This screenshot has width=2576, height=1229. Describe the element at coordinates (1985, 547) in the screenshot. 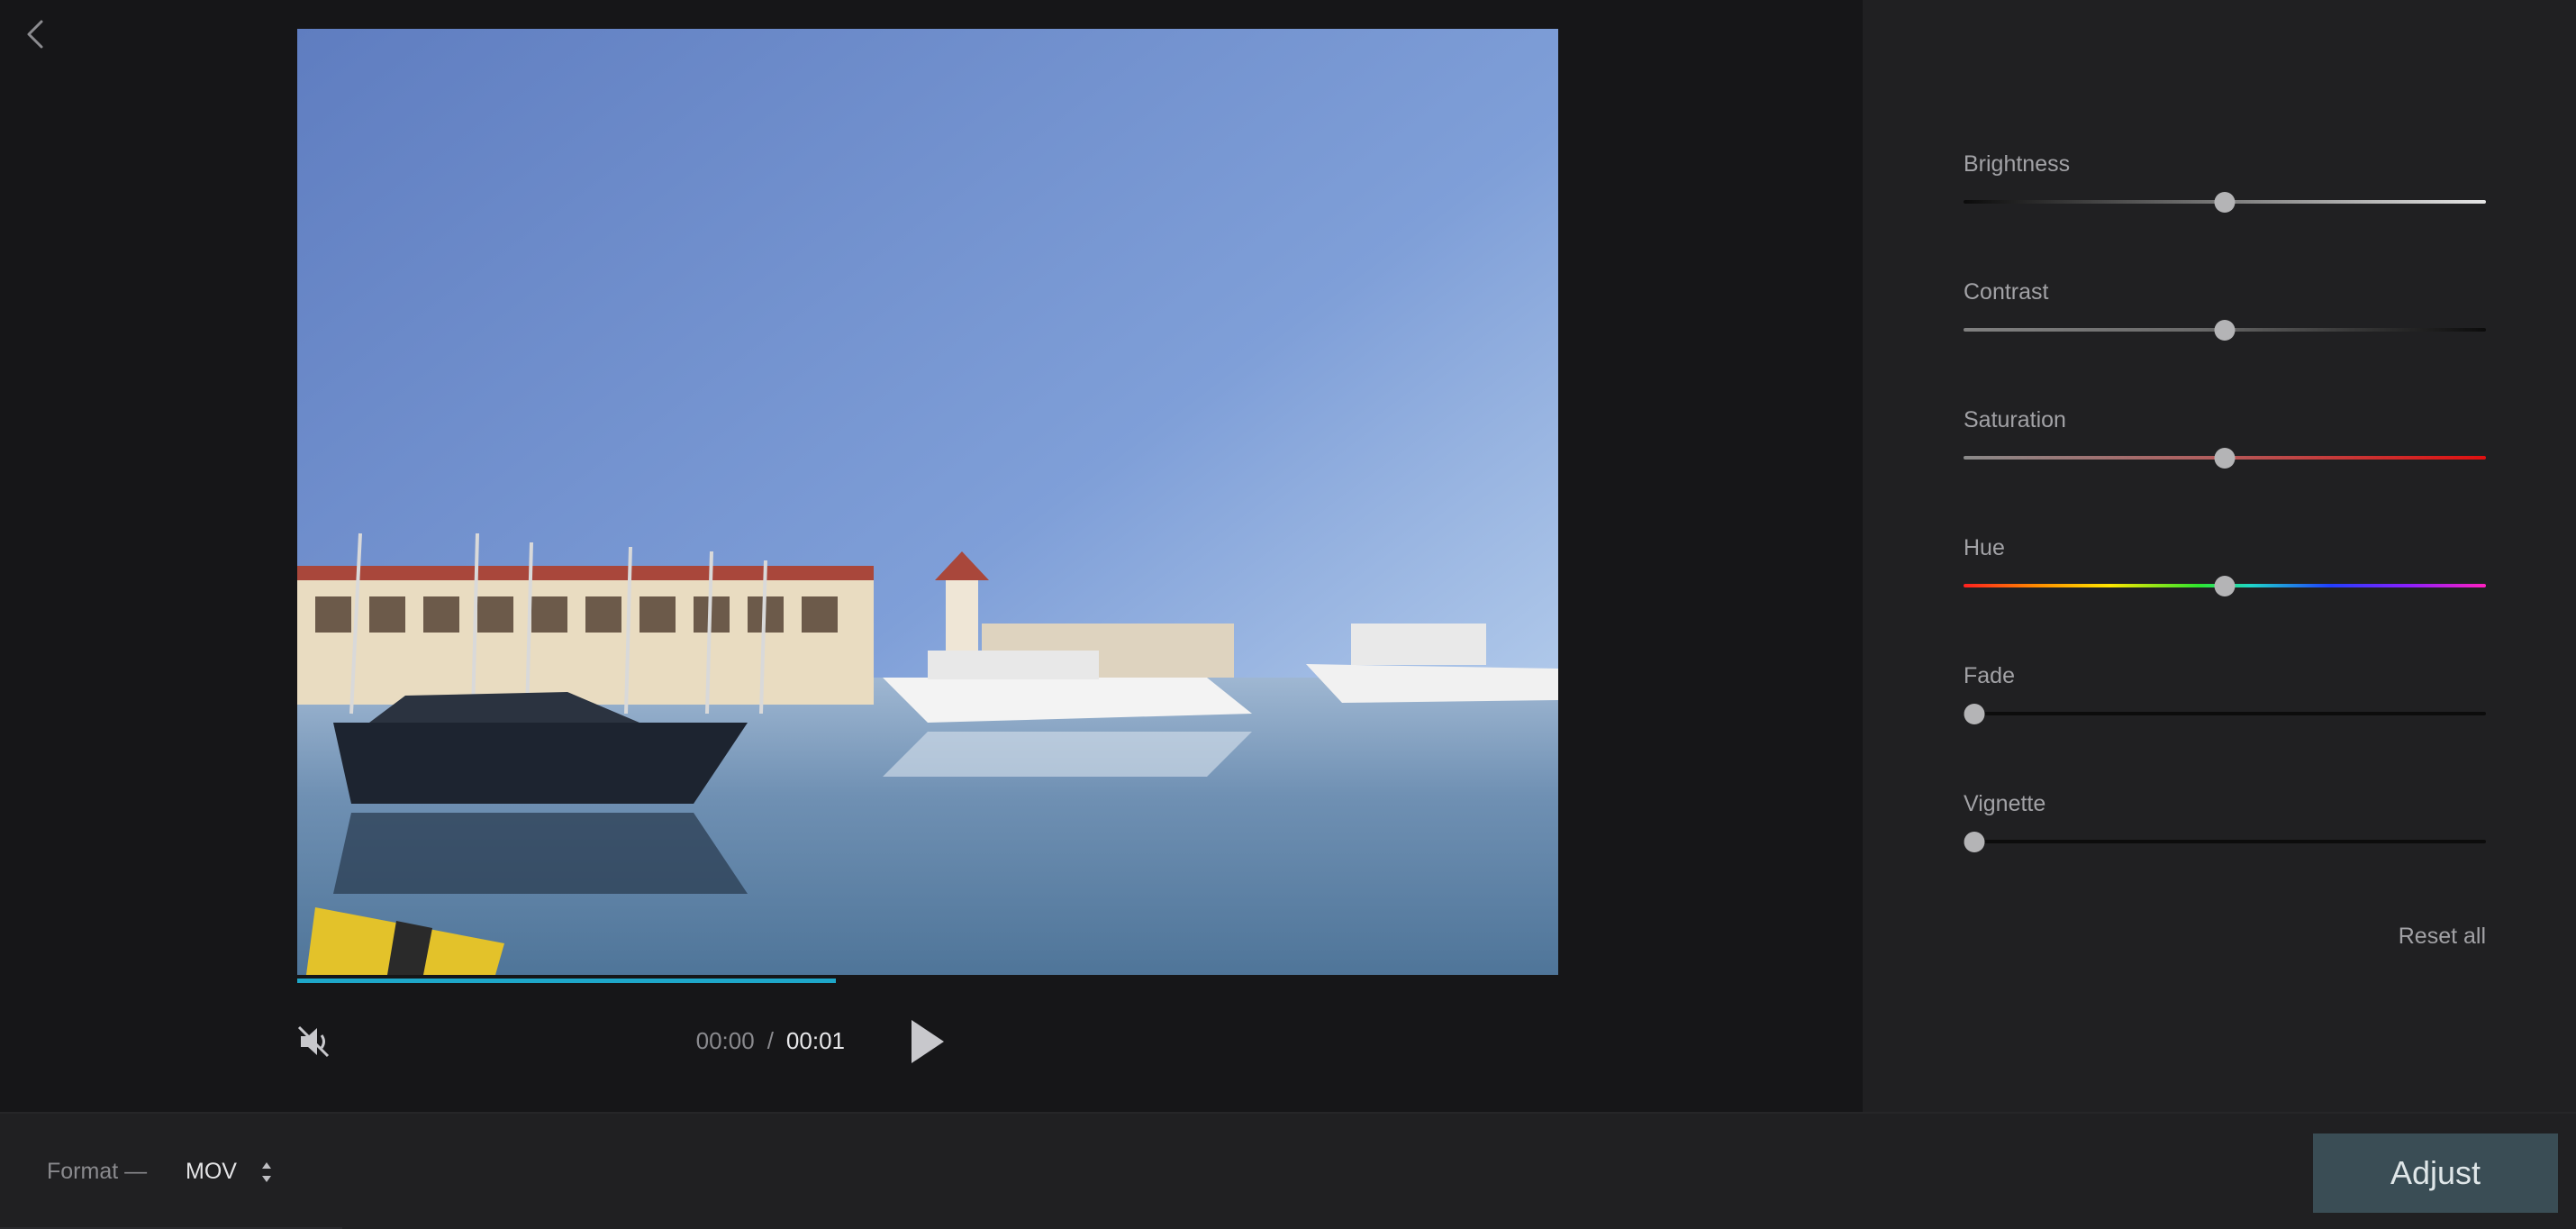

I see `adjustment-label: Hue` at that location.